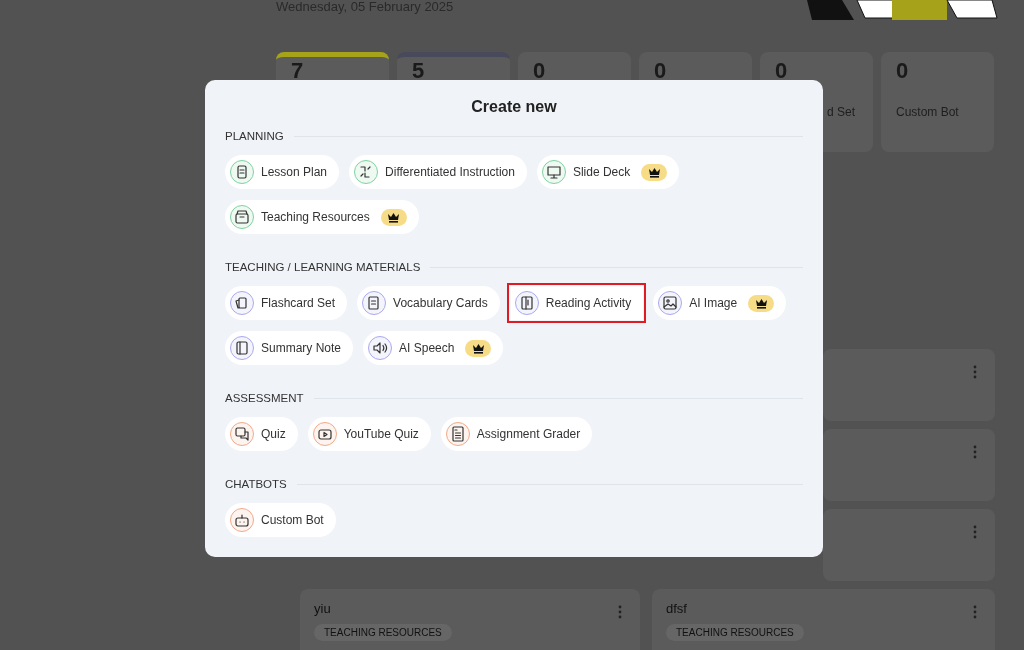  Describe the element at coordinates (514, 107) in the screenshot. I see `dialog-title: Create new` at that location.